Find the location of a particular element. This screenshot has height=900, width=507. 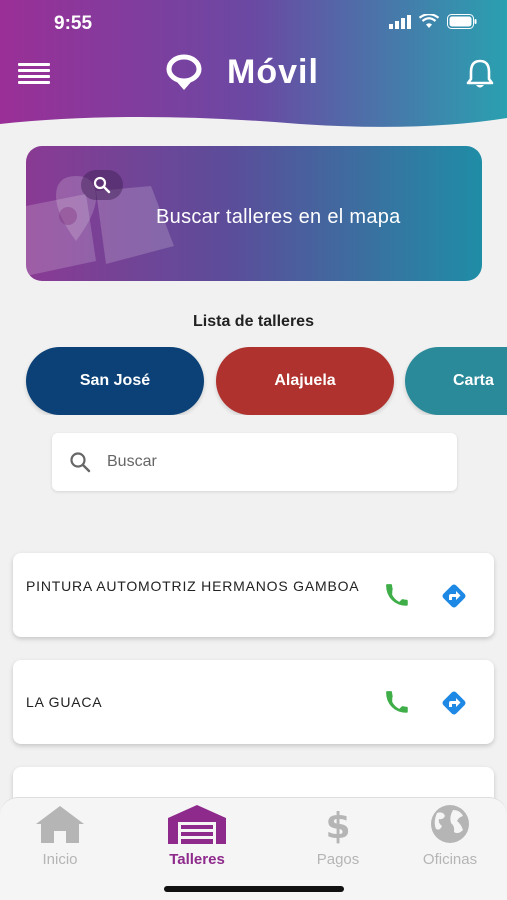

map-search-banner: Buscar talleres en el mapa is located at coordinates (254, 213).